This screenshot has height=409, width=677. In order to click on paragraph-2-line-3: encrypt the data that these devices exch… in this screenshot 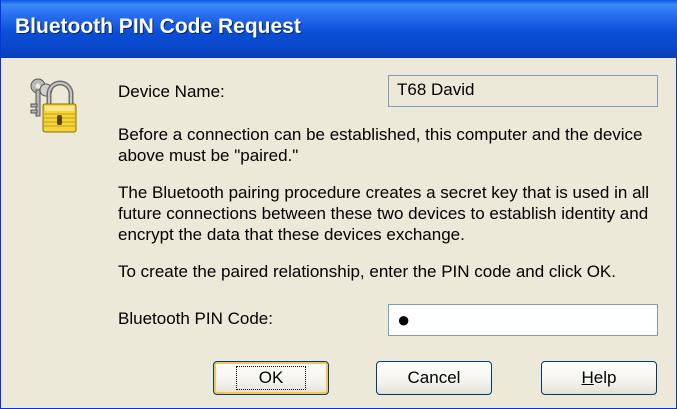, I will do `click(291, 234)`.